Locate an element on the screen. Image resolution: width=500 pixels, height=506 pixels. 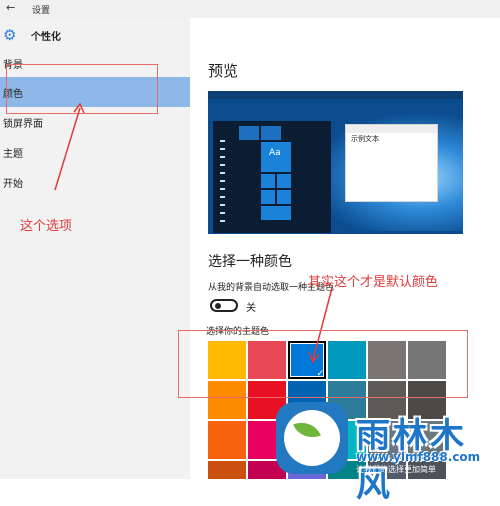
annotation-arrow-colors is located at coordinates (67, 149).